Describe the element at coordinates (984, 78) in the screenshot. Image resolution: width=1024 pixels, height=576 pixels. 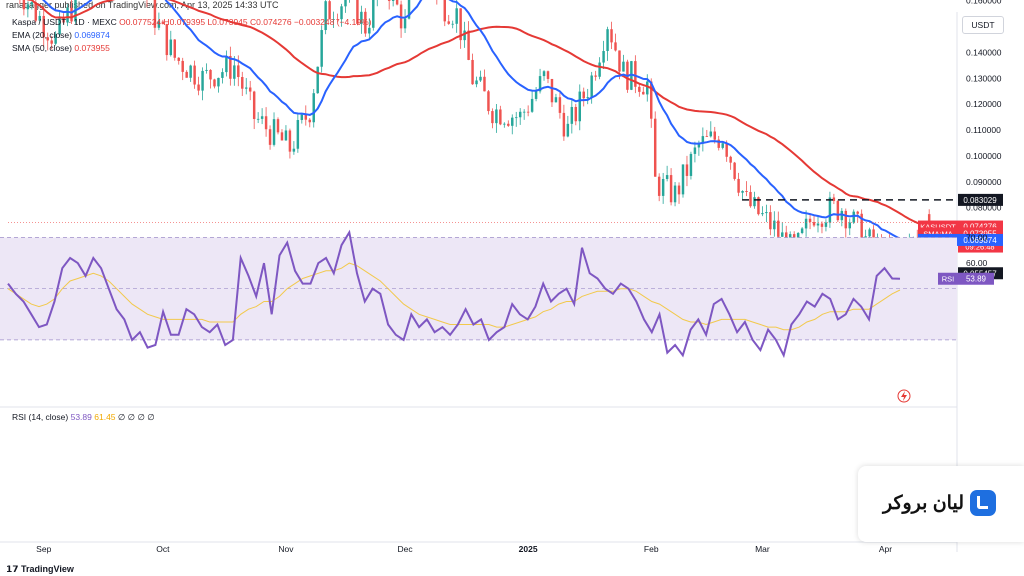
I see `price-tick-label: 0.130000` at that location.